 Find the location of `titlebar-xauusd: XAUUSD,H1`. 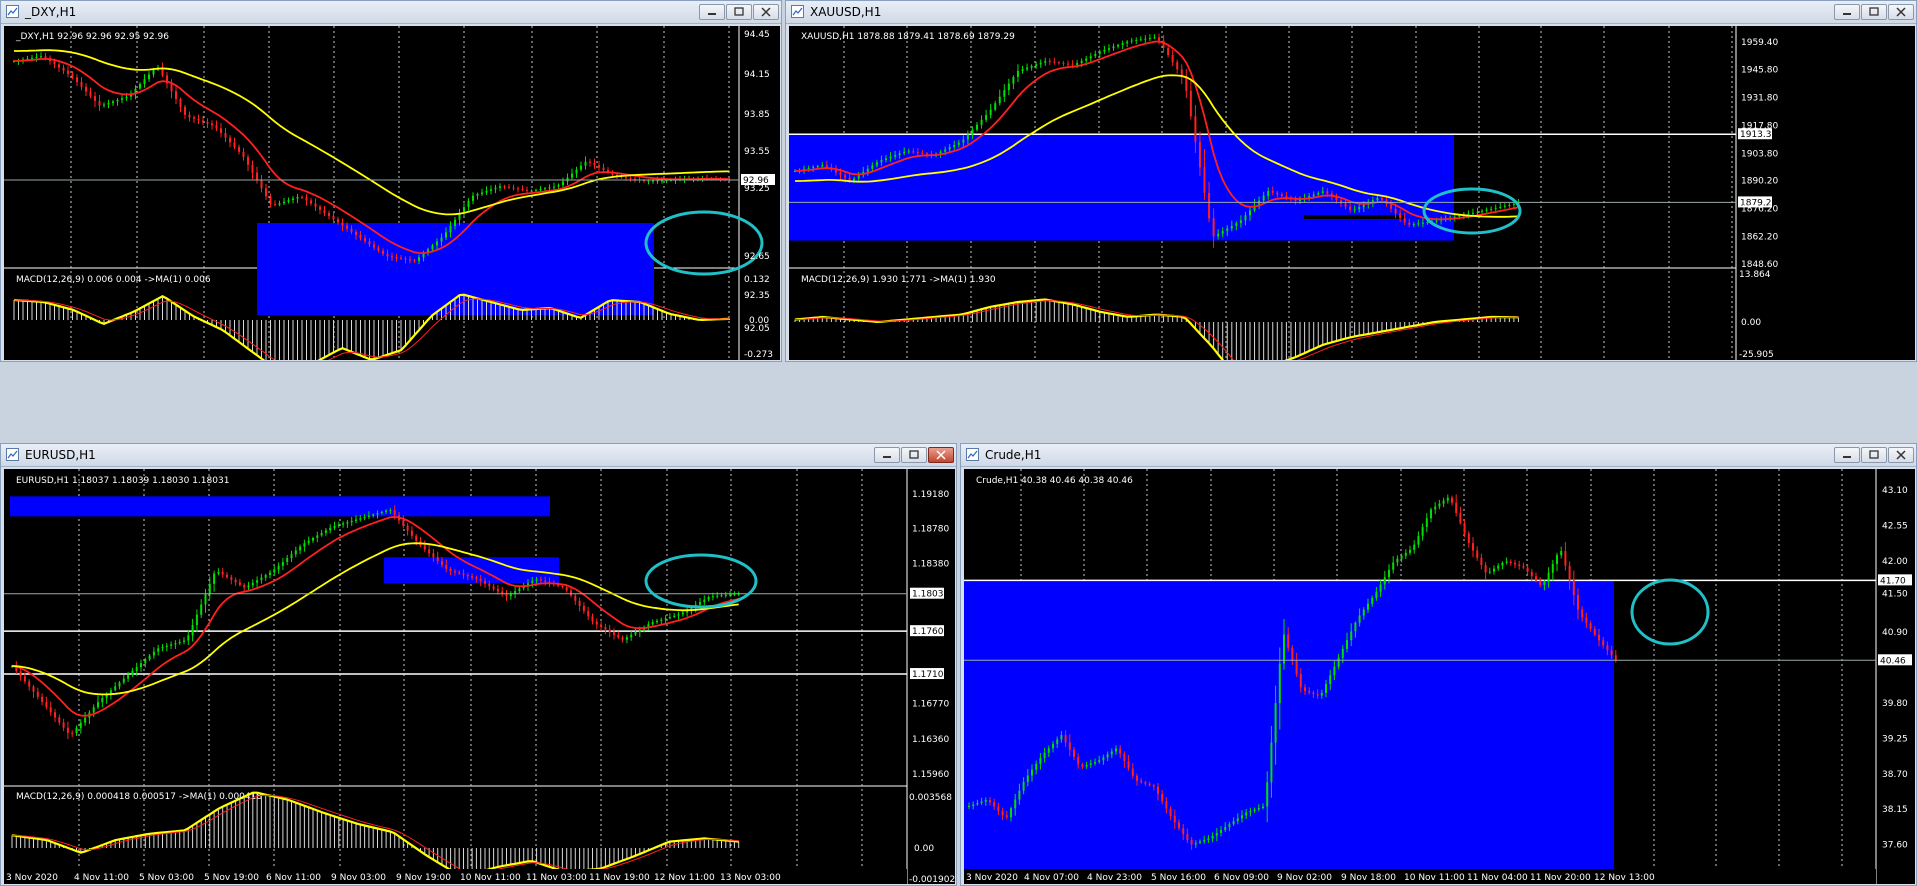

titlebar-xauusd: XAUUSD,H1 is located at coordinates (1351, 12).